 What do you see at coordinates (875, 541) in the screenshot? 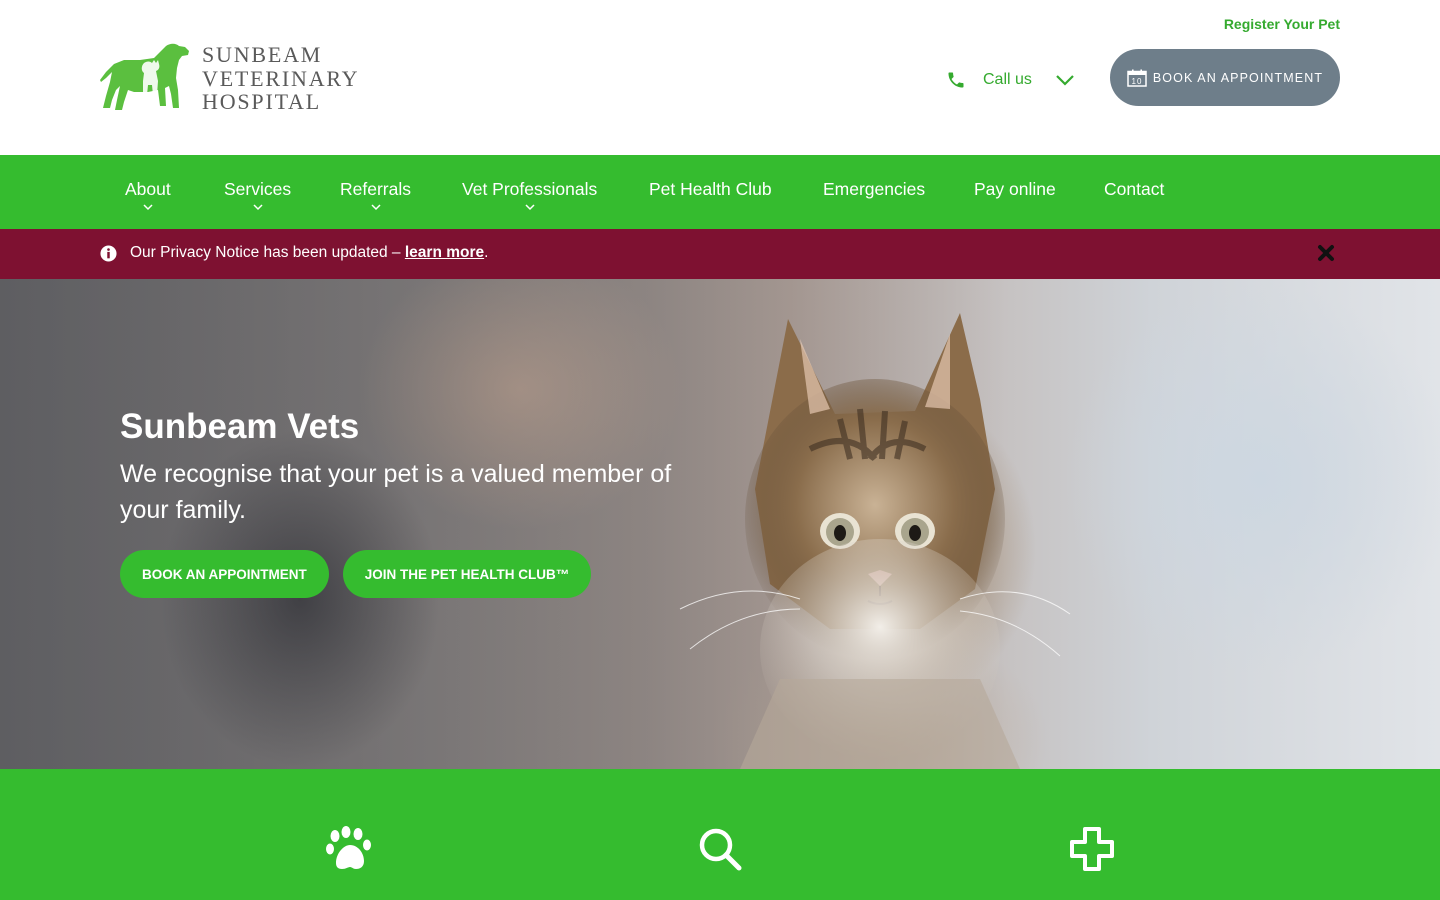
I see `kitten-photo` at bounding box center [875, 541].